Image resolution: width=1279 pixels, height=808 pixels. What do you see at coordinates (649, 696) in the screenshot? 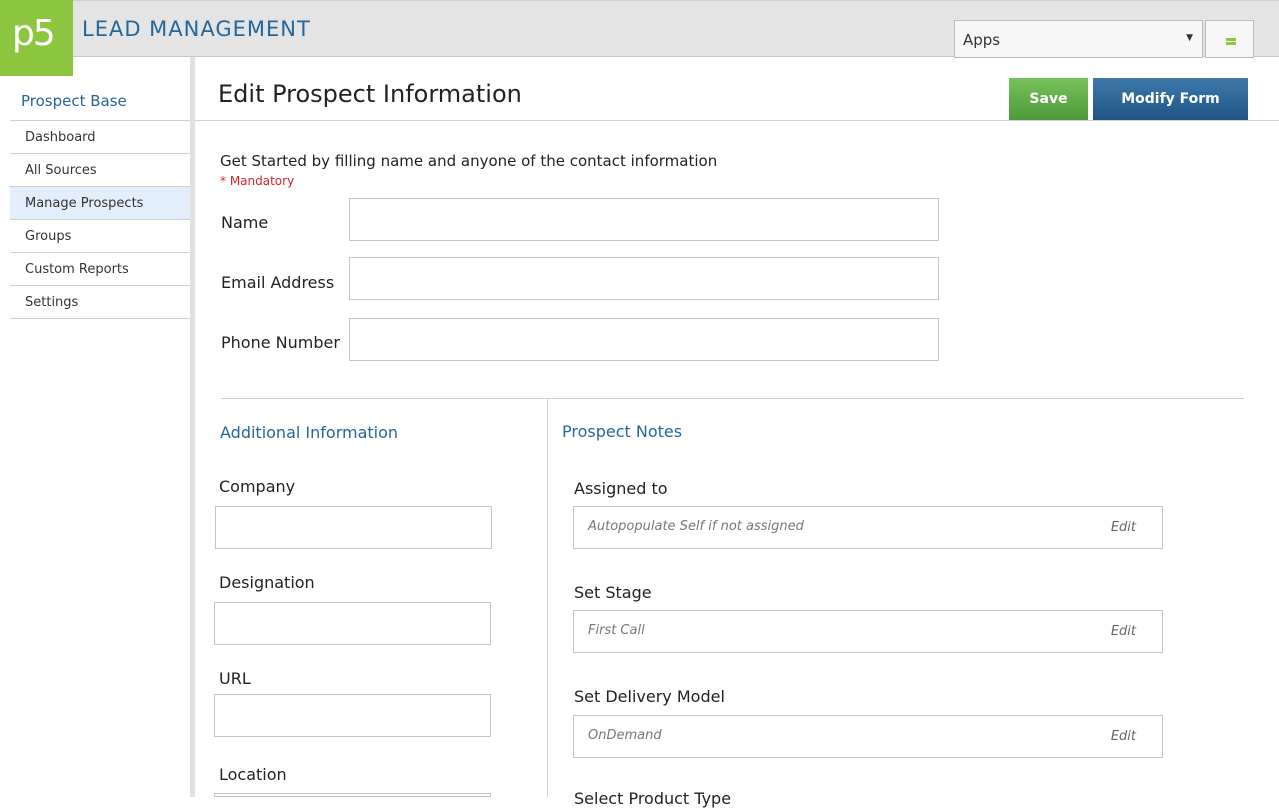
I see `delivery-model-label: Set Delivery Model` at bounding box center [649, 696].